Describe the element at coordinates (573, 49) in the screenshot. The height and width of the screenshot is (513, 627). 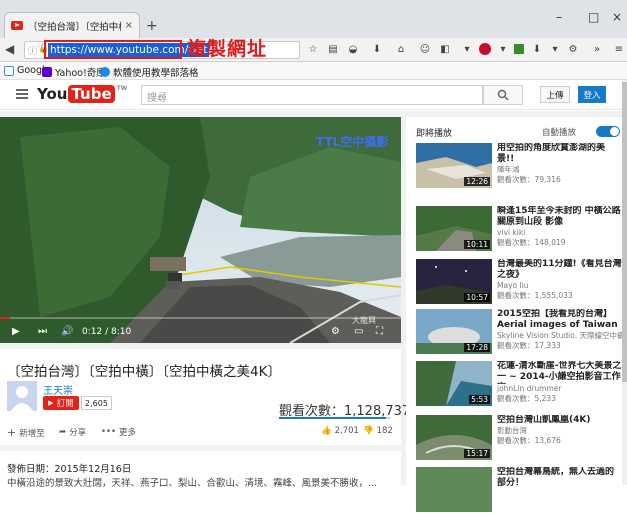
I see `tools-icon: ⚙` at that location.